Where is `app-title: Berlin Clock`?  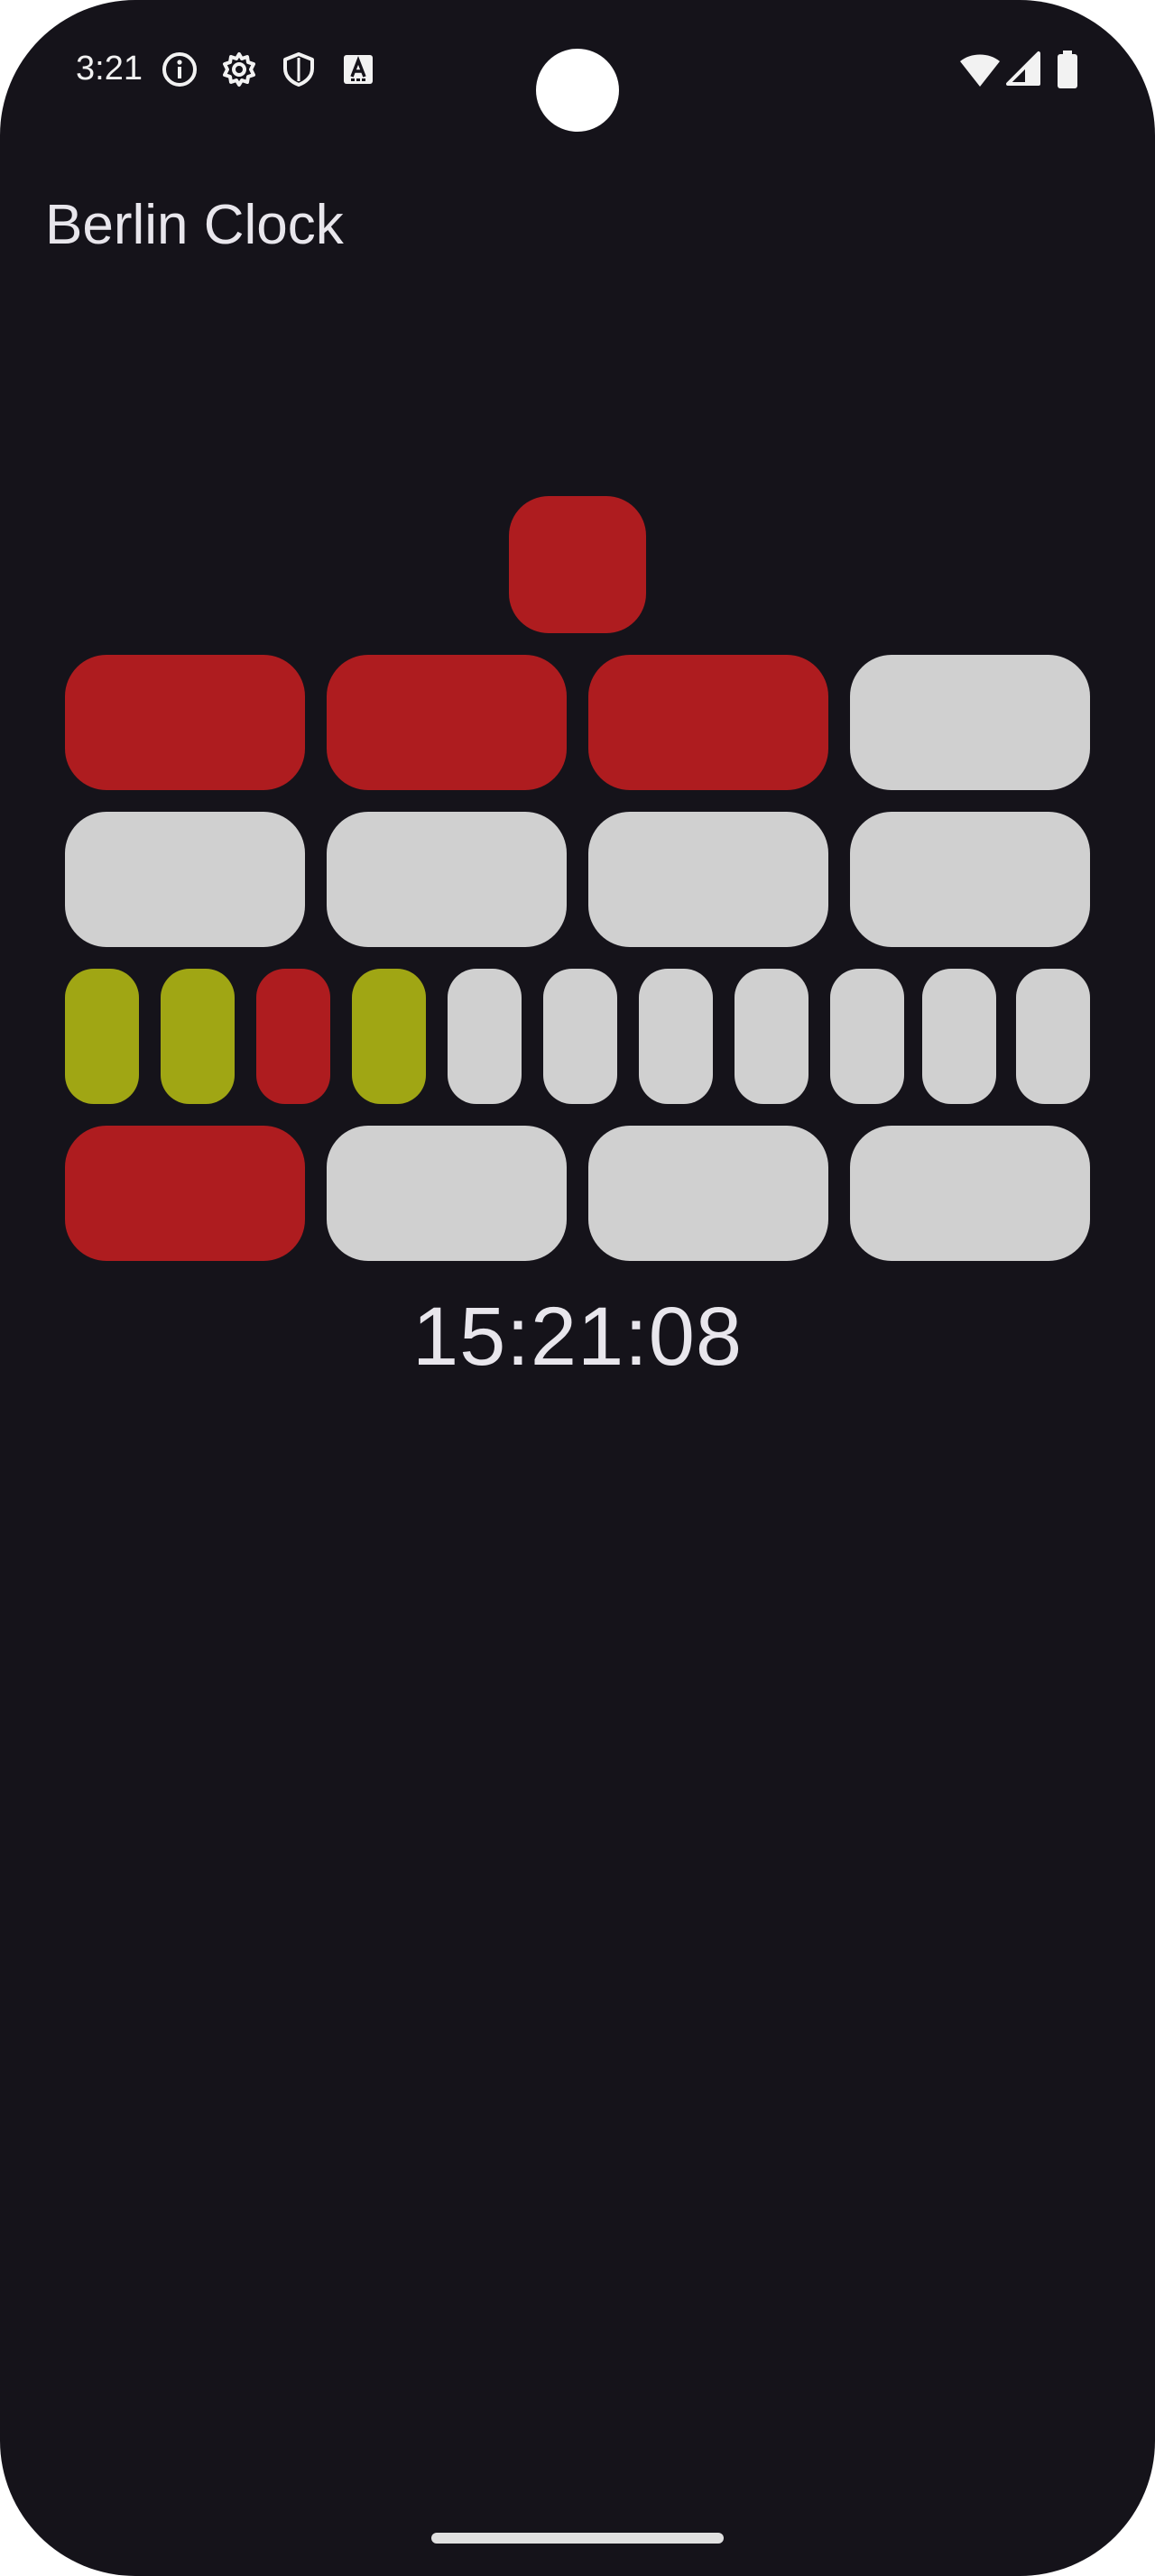 app-title: Berlin Clock is located at coordinates (194, 225).